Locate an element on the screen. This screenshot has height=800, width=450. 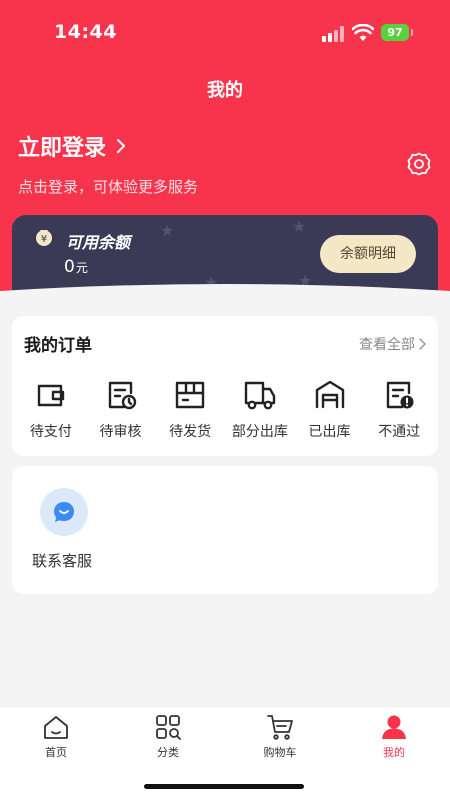
order-status-row: 待支付 待审核 待发货 部分出库 已出库 不通过 is located at coordinates (225, 409).